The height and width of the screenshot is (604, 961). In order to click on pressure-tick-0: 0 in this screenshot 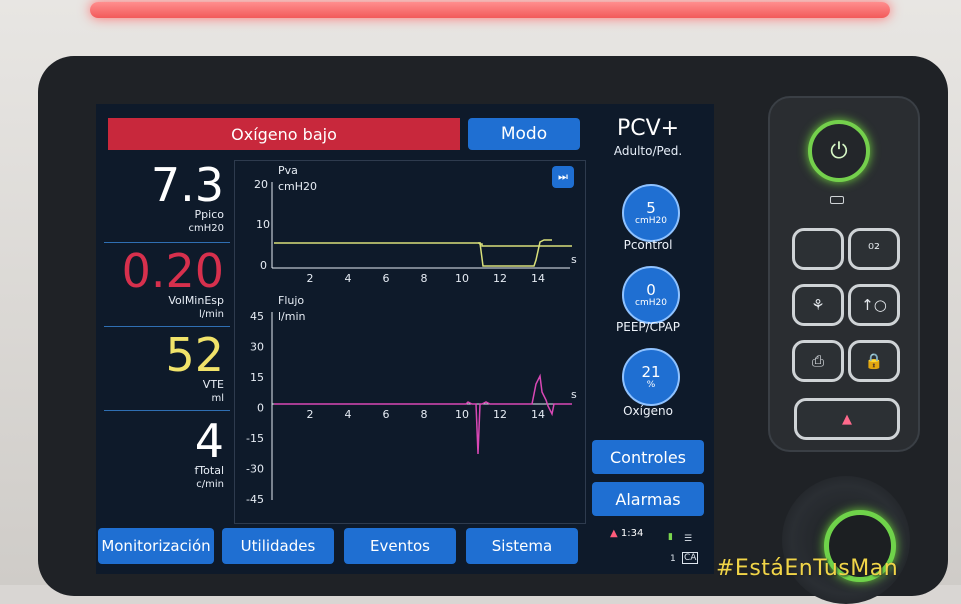, I will do `click(263, 265)`.